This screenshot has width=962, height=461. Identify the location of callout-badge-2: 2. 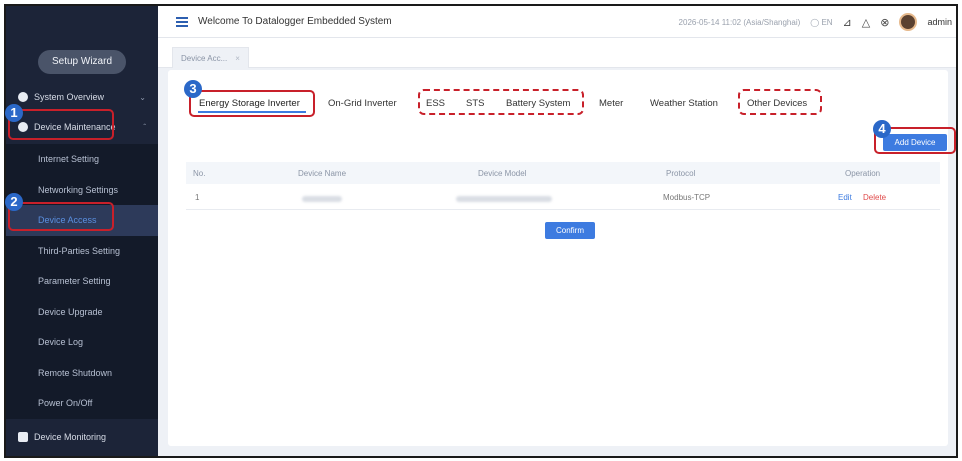
(14, 202).